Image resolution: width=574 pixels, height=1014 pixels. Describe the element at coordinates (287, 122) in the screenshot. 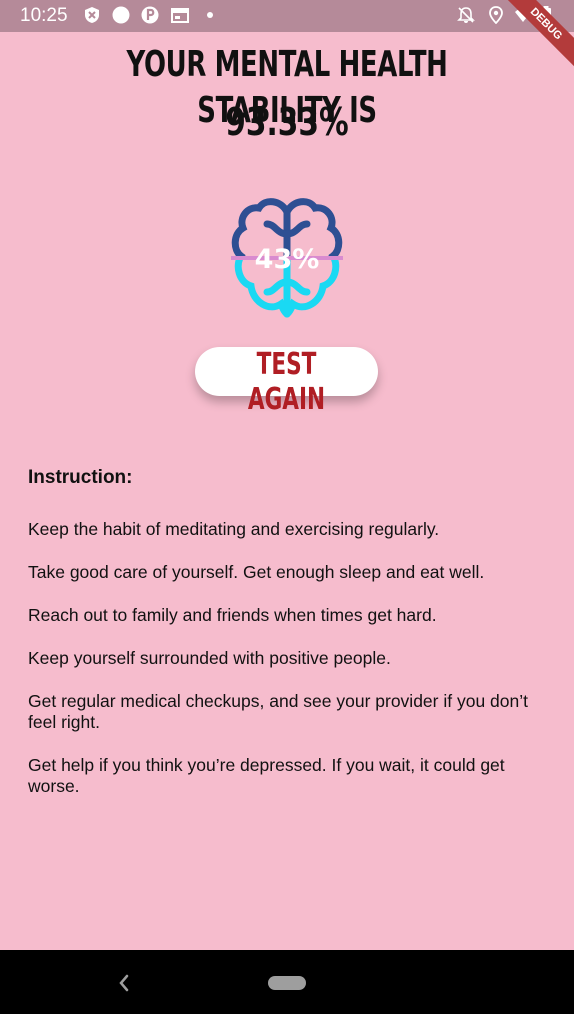

I see `stability-percent: 93.33%` at that location.